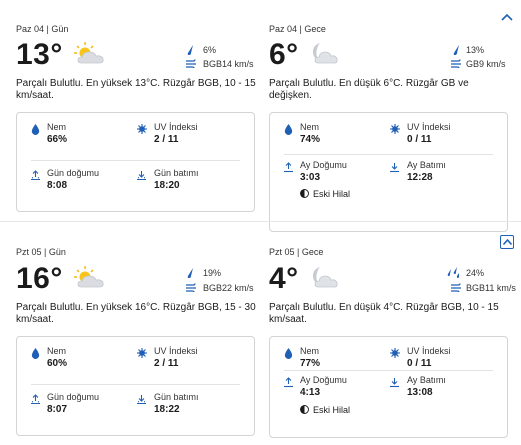  I want to click on sunrise-icon, so click(35, 175).